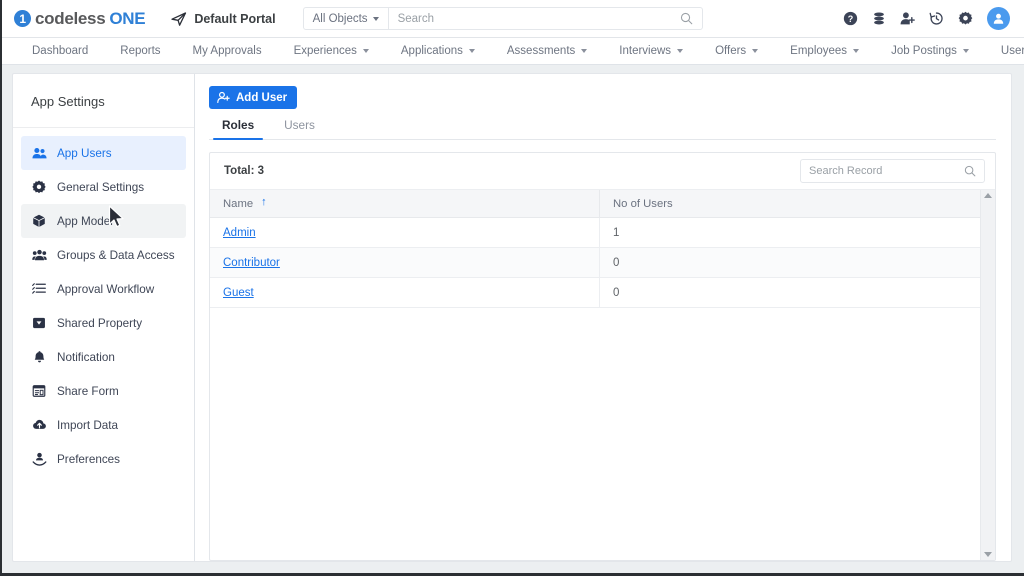  I want to click on nav-item-my-approvals: My Approvals, so click(227, 51).